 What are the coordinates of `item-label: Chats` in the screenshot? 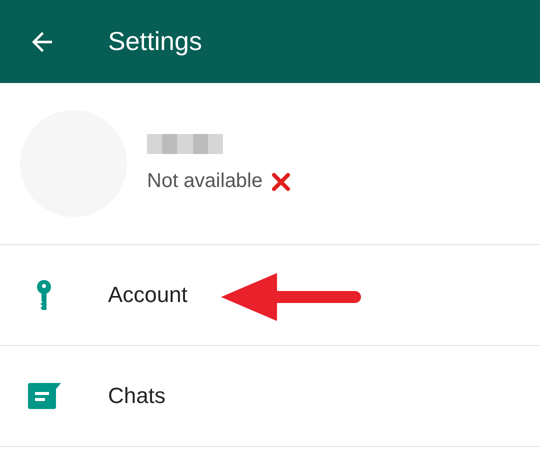 It's located at (137, 396).